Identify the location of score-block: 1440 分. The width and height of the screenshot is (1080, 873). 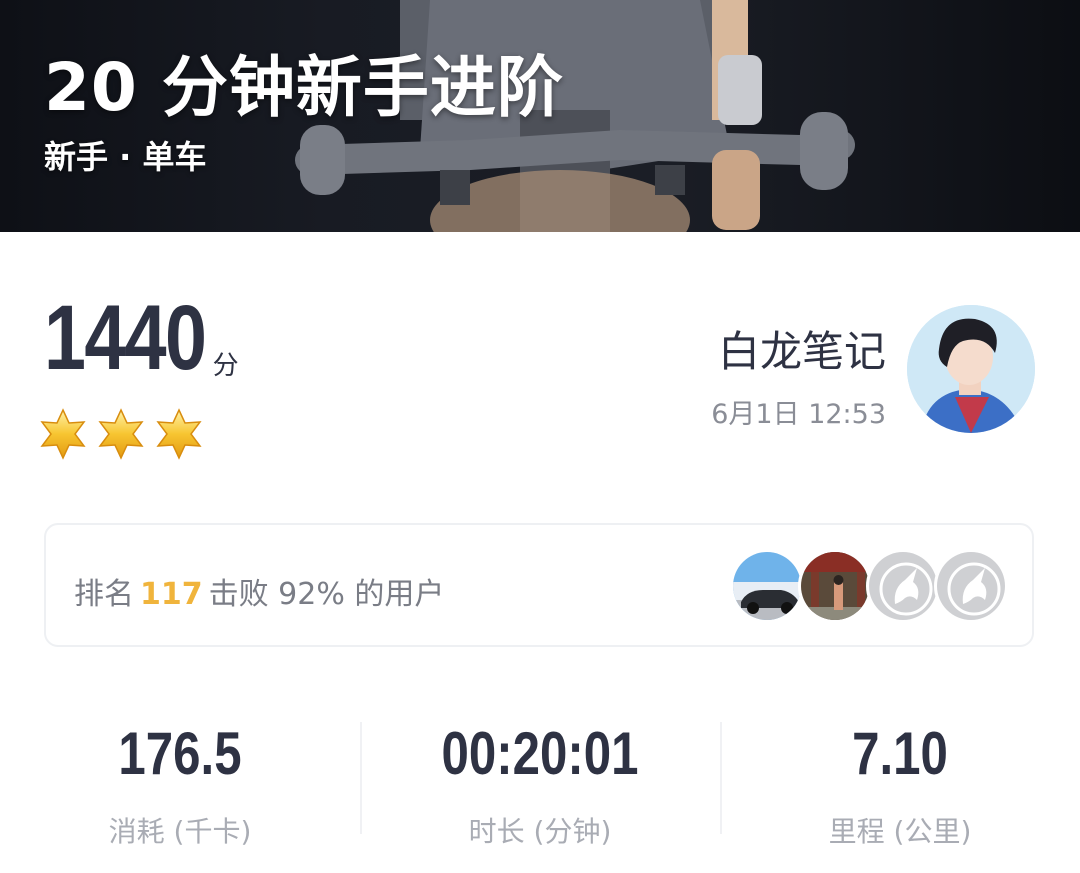
(141, 338).